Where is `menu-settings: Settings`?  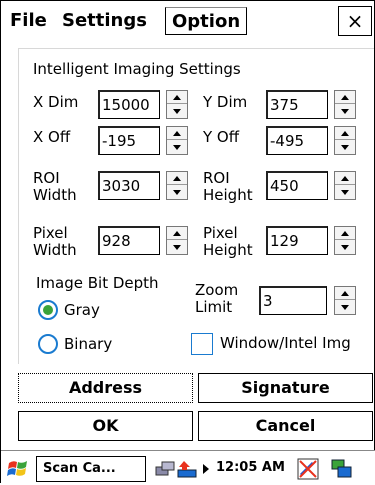
menu-settings: Settings is located at coordinates (104, 21).